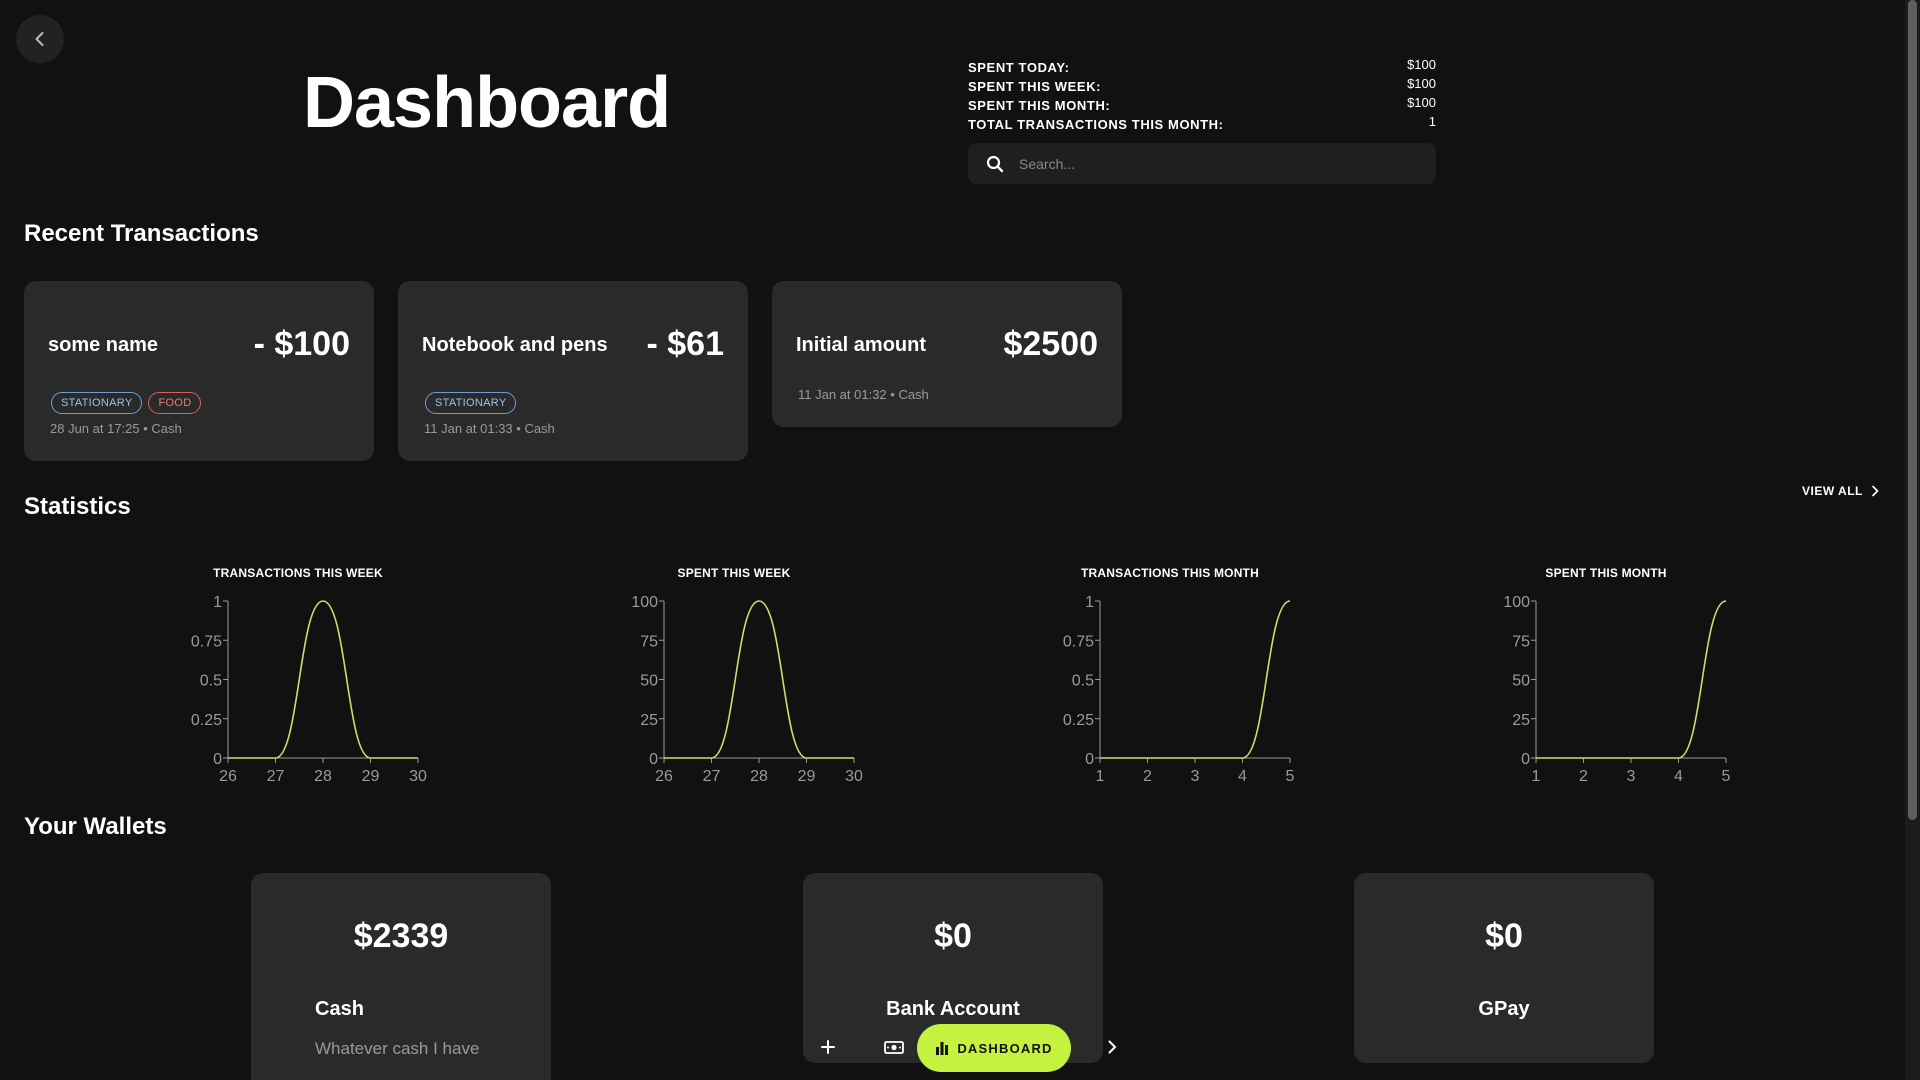 The height and width of the screenshot is (1080, 1920). I want to click on transaction-amount: $2500, so click(1050, 344).